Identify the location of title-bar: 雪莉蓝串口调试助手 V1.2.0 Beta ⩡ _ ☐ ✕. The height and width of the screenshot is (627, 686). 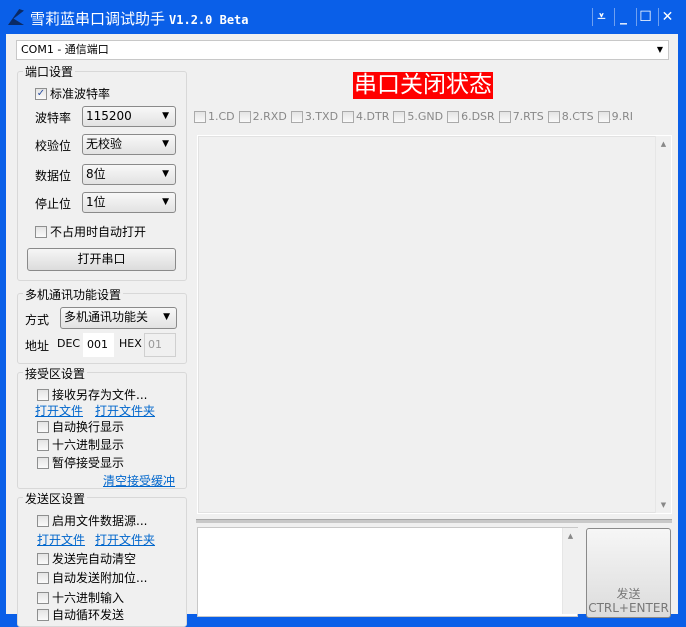
(343, 17).